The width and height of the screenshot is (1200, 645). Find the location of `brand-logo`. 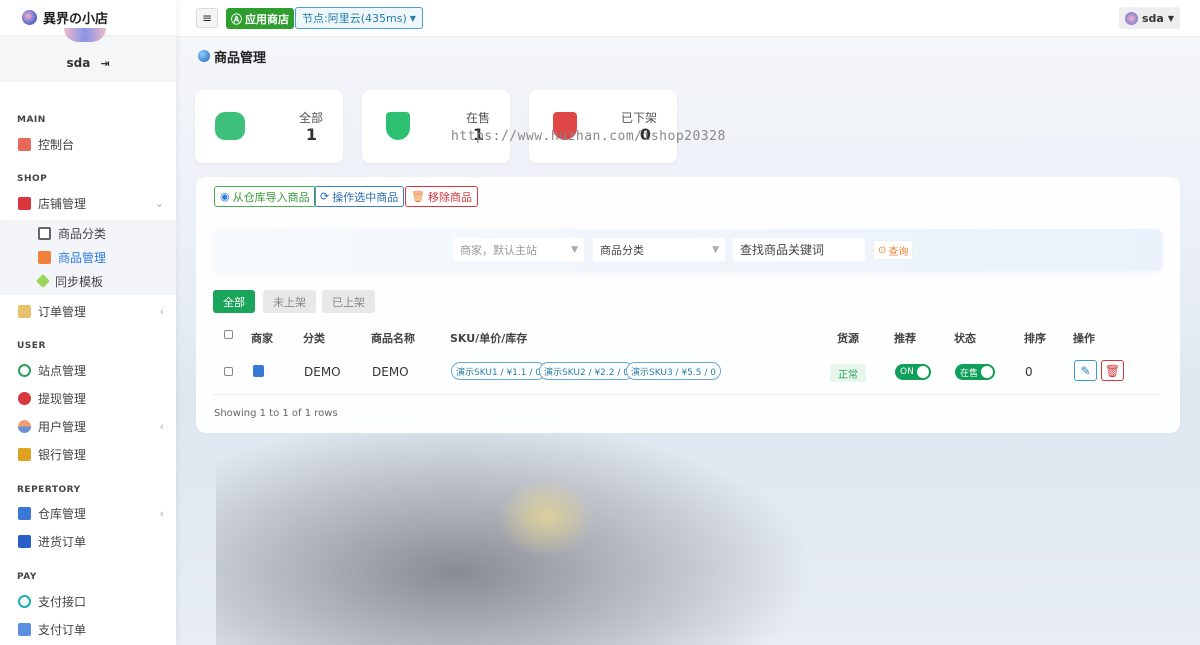

brand-logo is located at coordinates (29, 17).